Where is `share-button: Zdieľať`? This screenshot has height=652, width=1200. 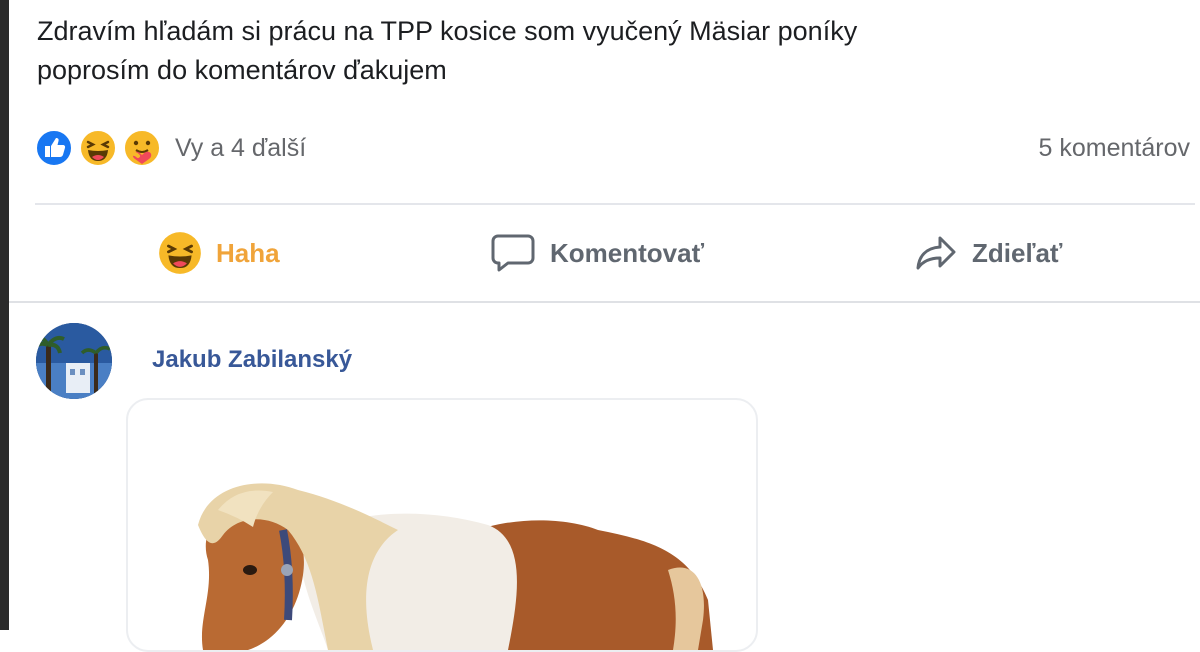 share-button: Zdieľať is located at coordinates (988, 253).